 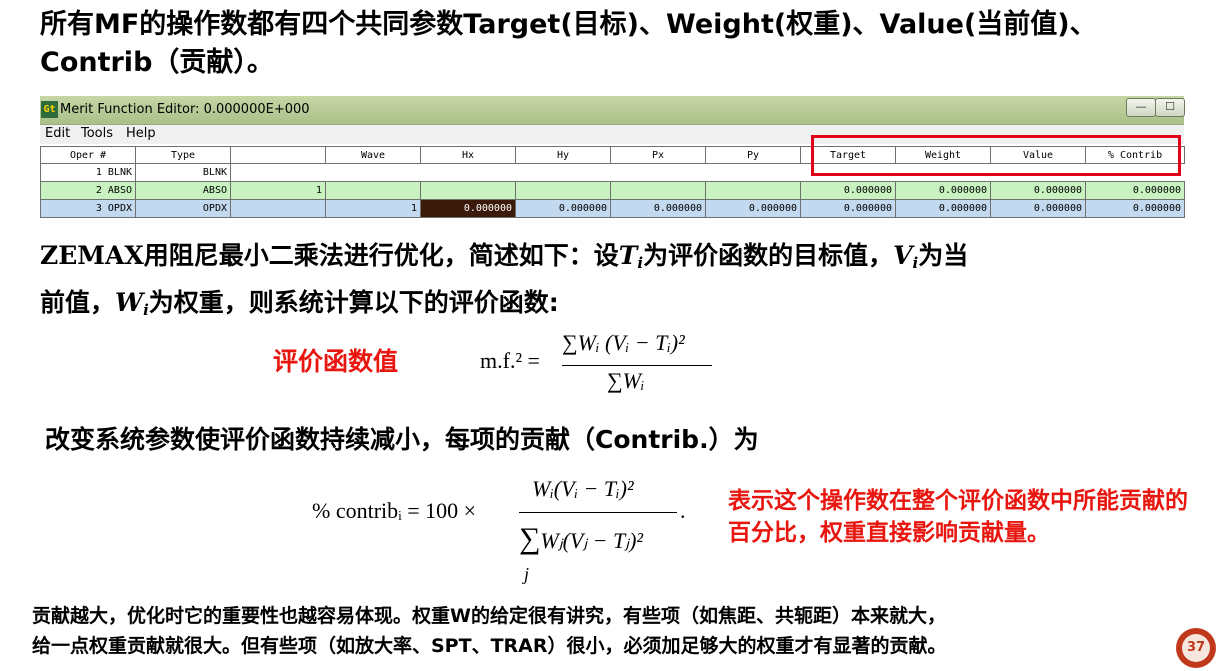 I want to click on cell-hy: 0.000000, so click(x=563, y=208).